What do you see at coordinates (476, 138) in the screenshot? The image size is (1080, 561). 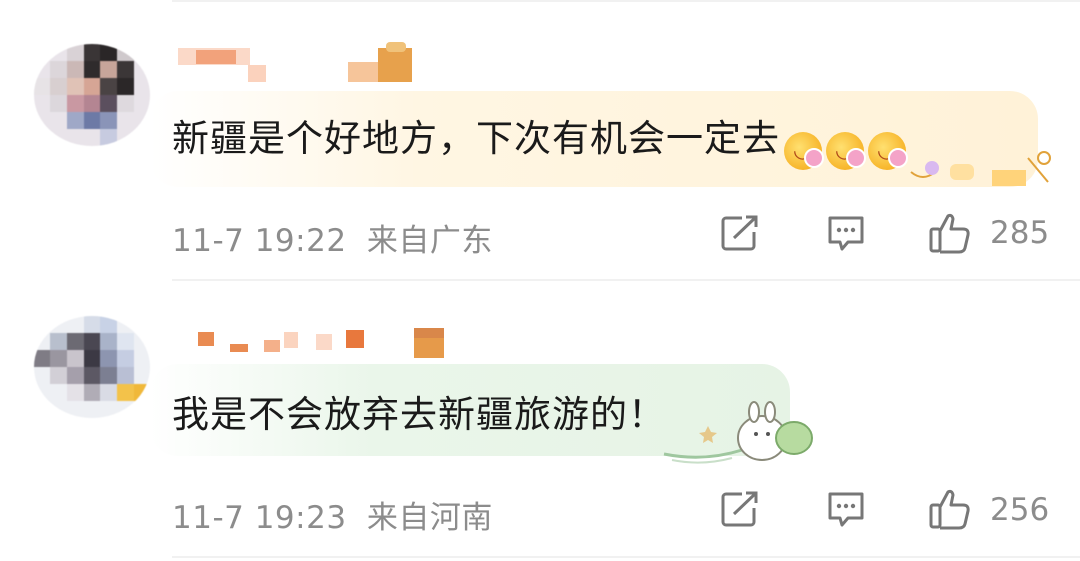 I see `comment-text-content: 新疆是个好地方，下次有机会一定去` at bounding box center [476, 138].